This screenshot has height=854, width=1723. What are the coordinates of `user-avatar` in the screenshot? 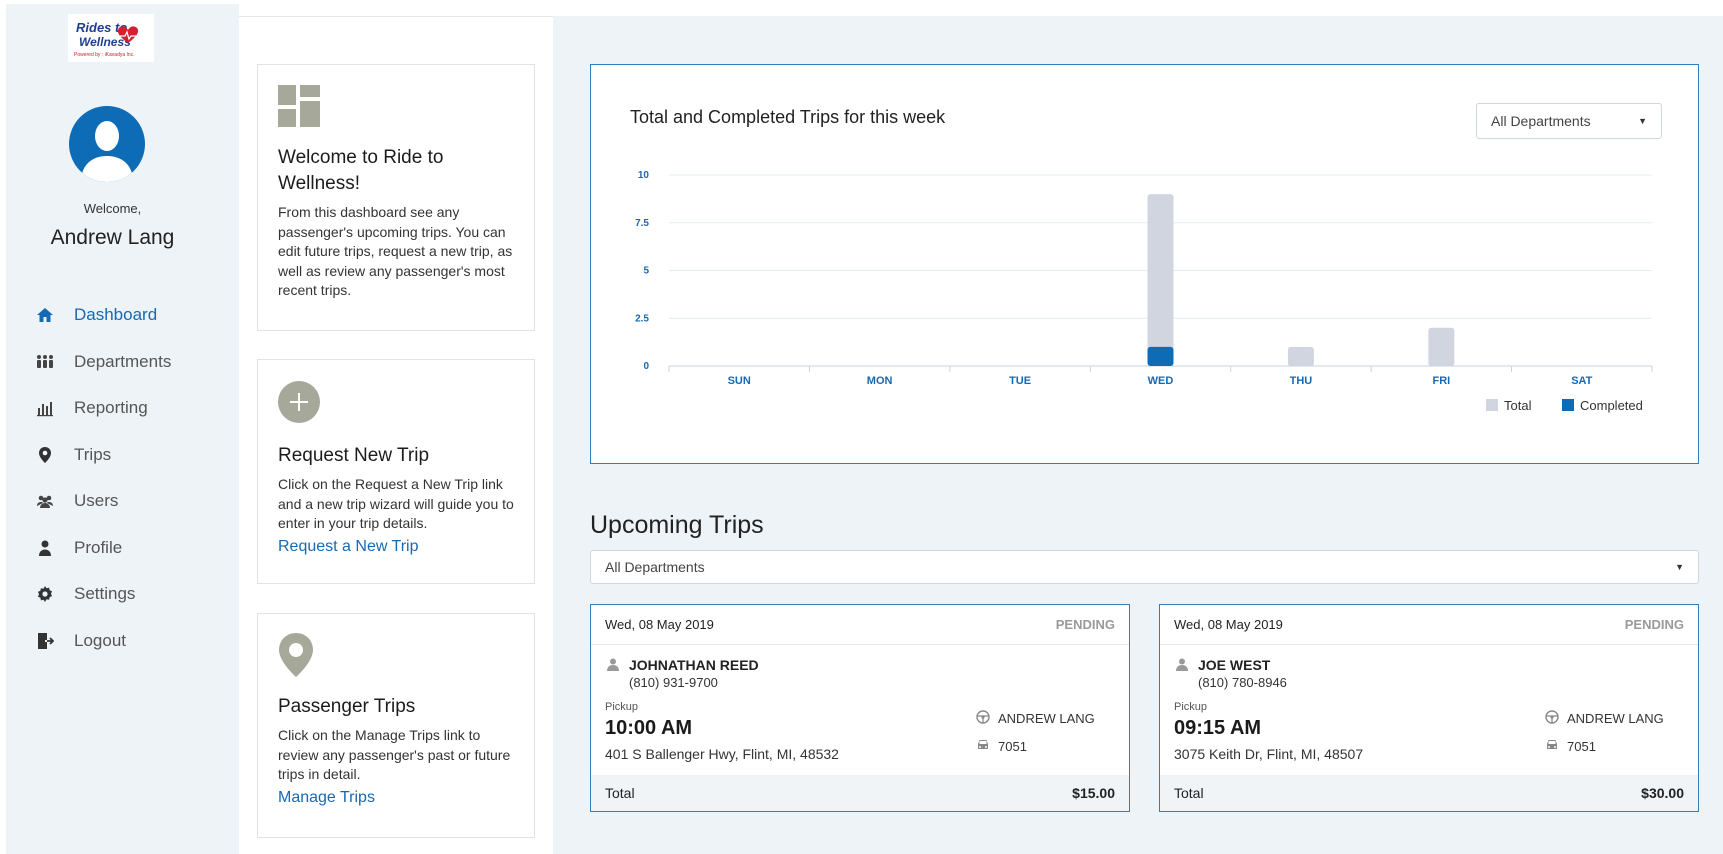 It's located at (107, 144).